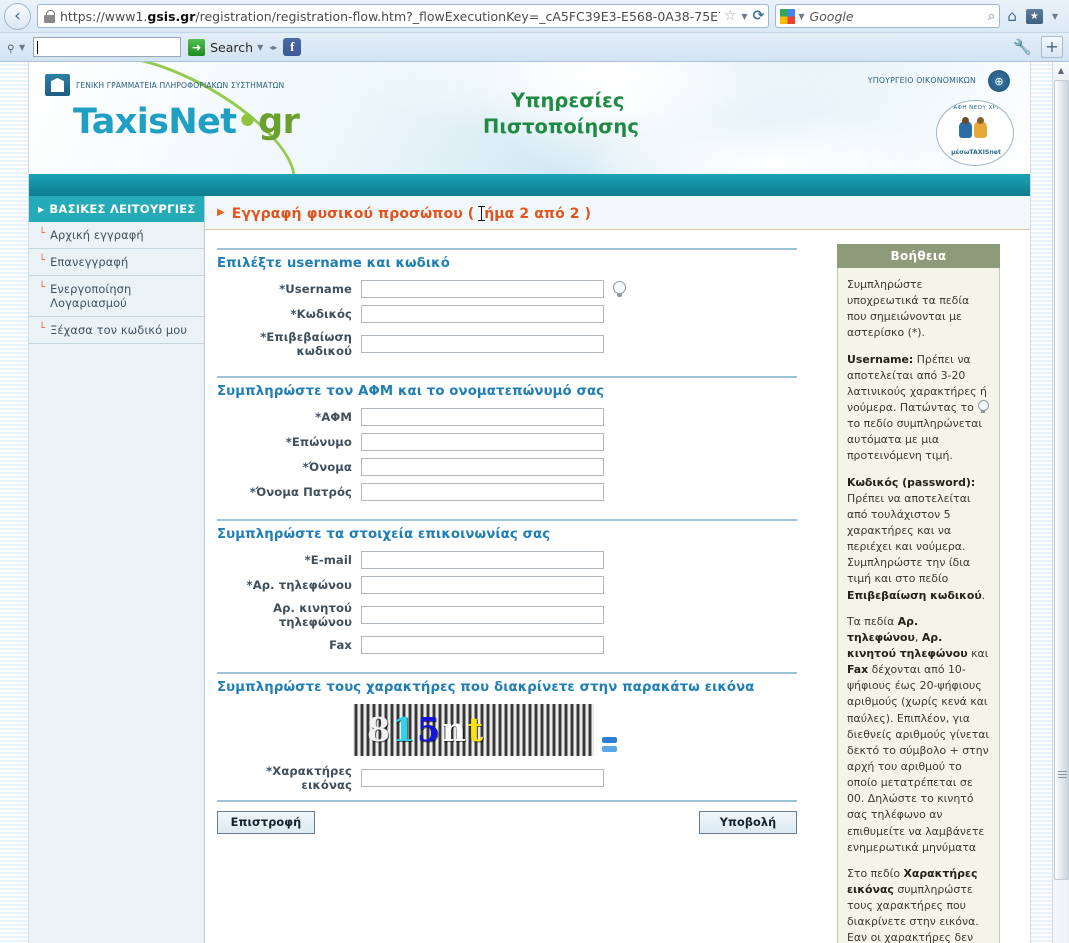 This screenshot has width=1069, height=943. Describe the element at coordinates (116, 296) in the screenshot. I see `sidebar-item-energopoiisi-logariasmou: └ Ενεργοποίηση Λογαριασμού` at that location.